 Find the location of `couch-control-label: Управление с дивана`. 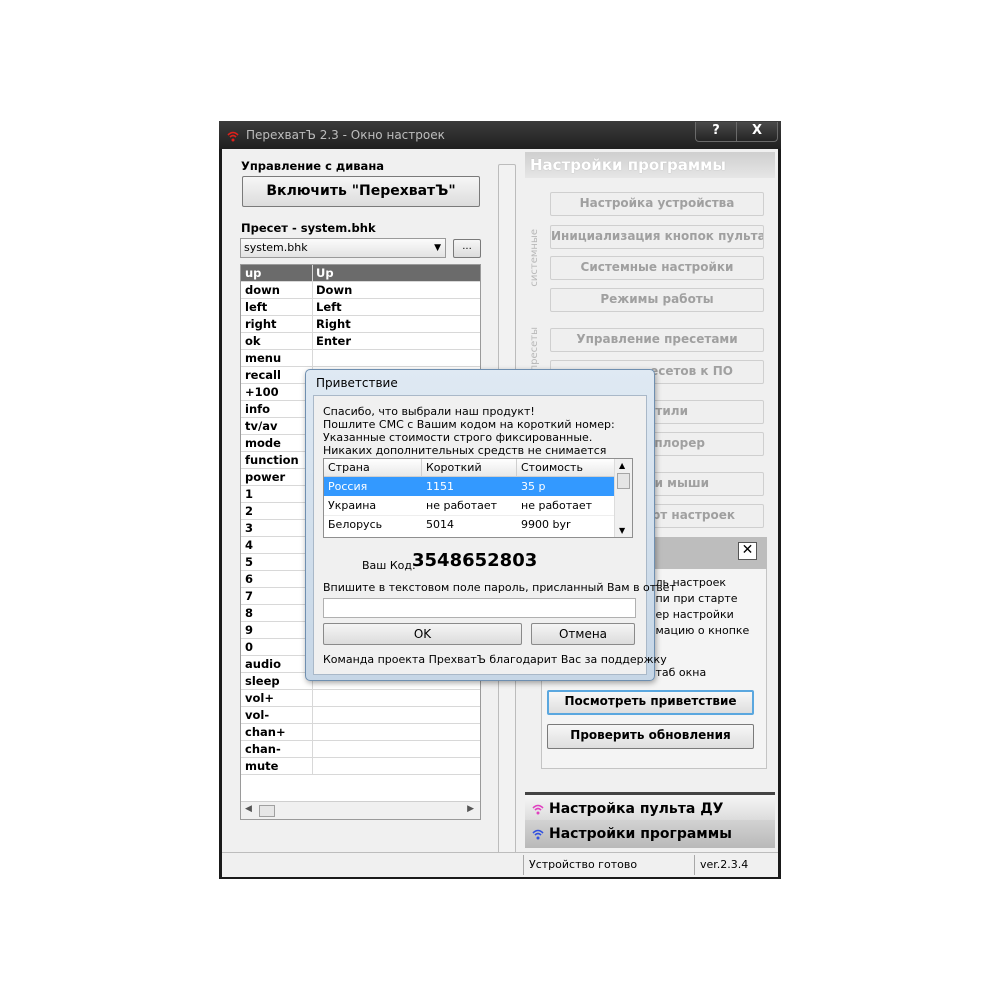

couch-control-label: Управление с дивана is located at coordinates (313, 166).